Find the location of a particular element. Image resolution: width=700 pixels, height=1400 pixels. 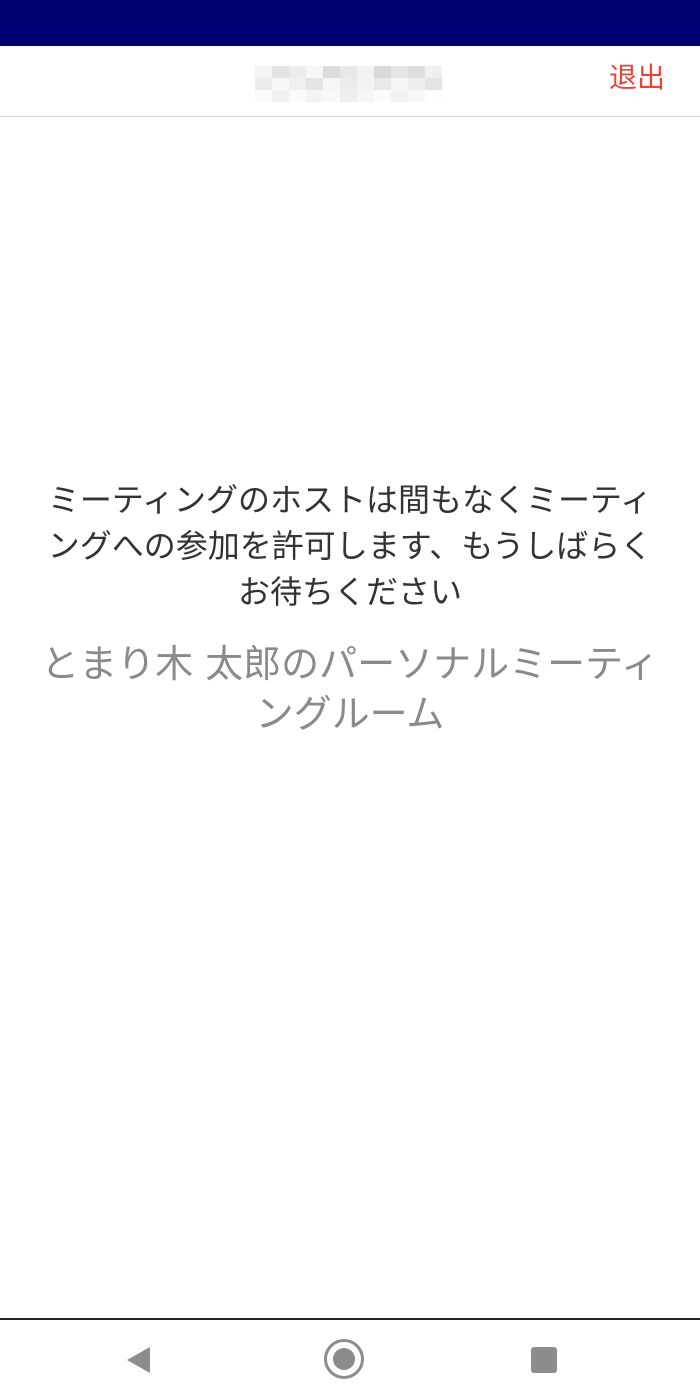

system-navigation-bar is located at coordinates (350, 1359).